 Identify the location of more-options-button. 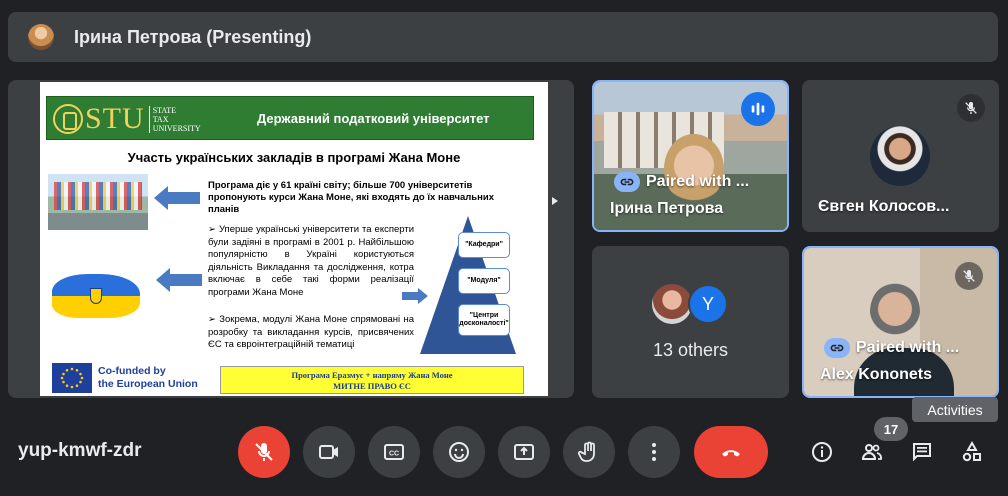
(654, 452).